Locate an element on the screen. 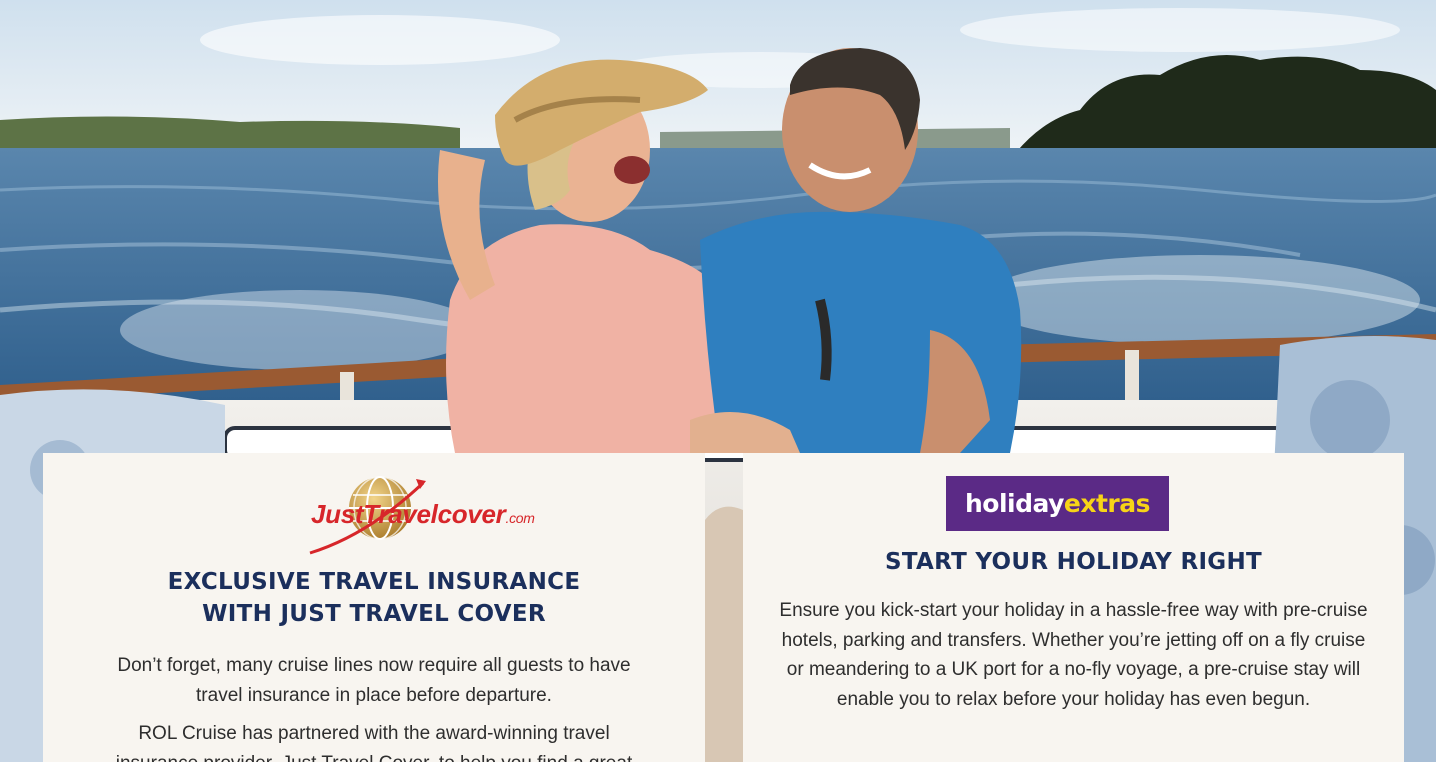  logo-wordmark: JustTravelcover.com is located at coordinates (423, 514).